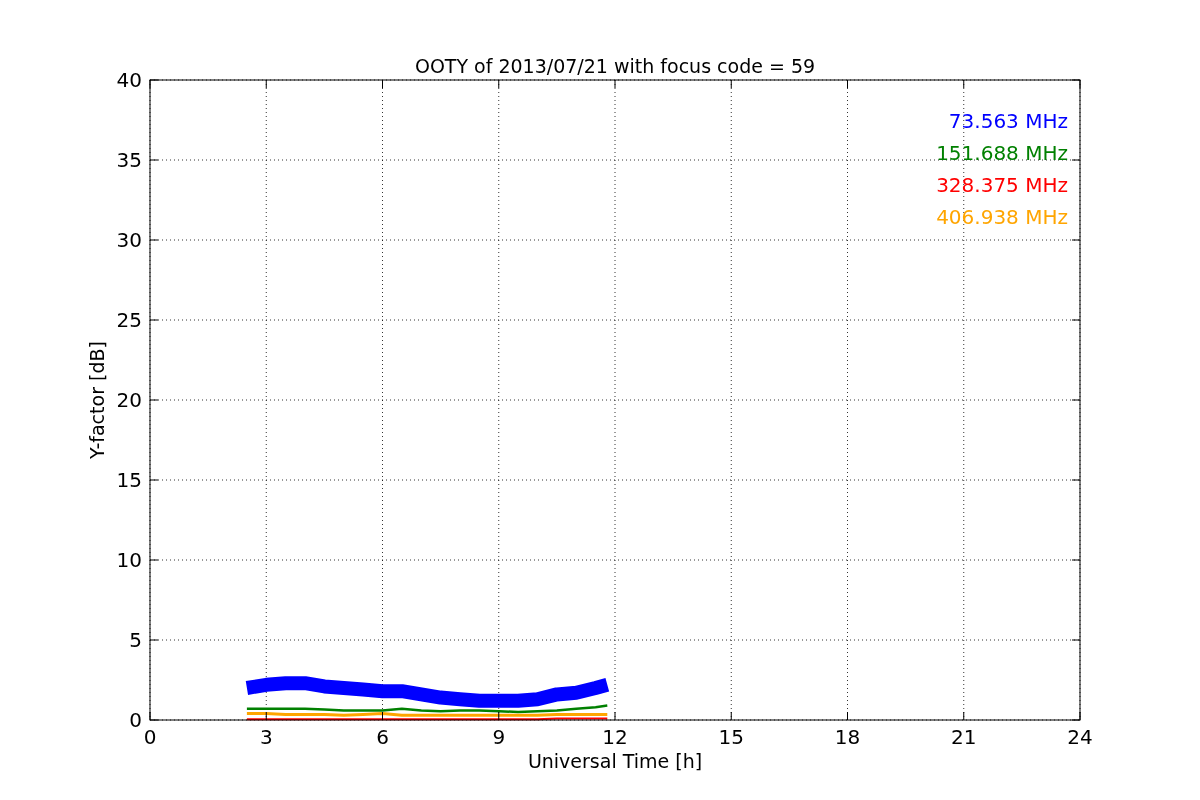 This screenshot has height=800, width=1200. Describe the element at coordinates (382, 737) in the screenshot. I see `x-tick-label: 6` at that location.